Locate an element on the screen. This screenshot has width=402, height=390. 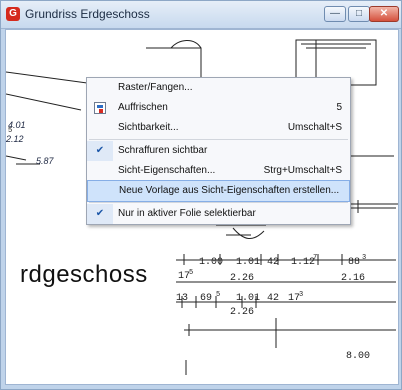
dimension-2: 1.01 is located at coordinates (248, 262).